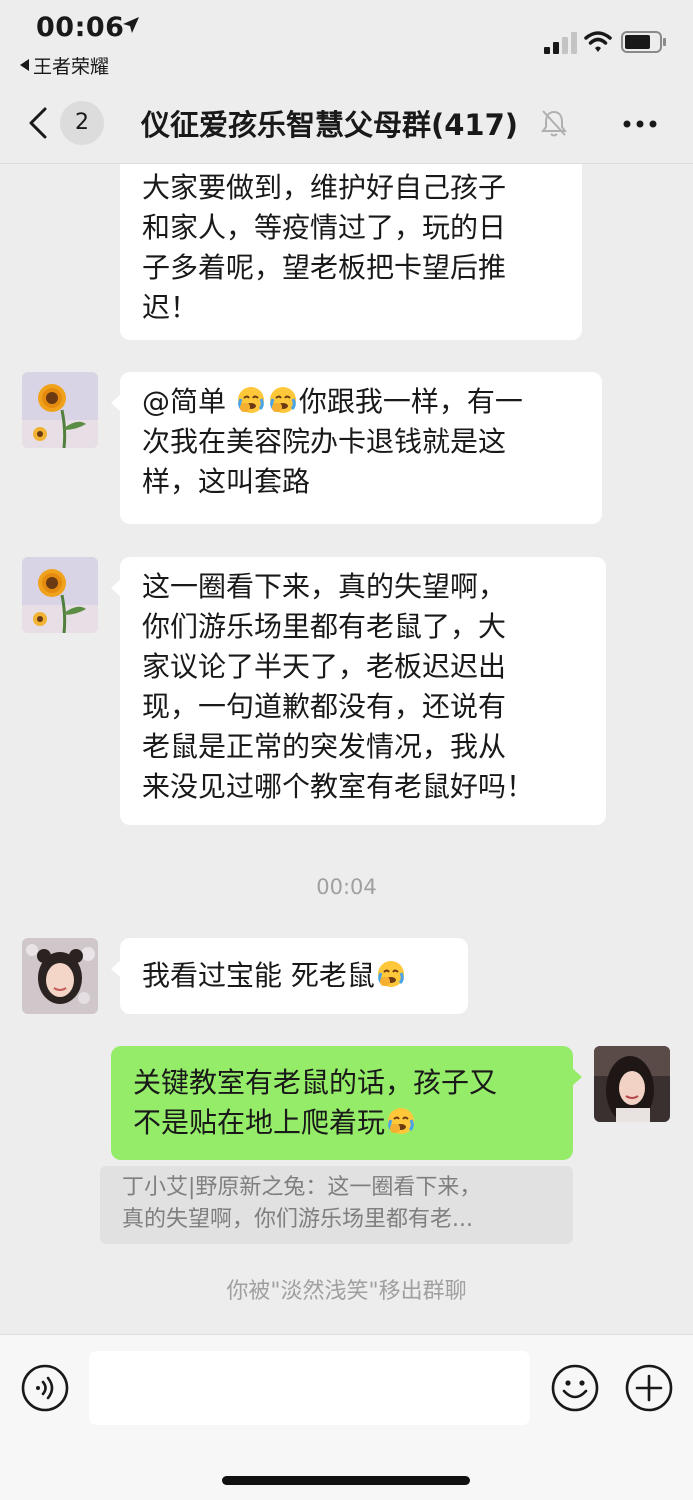 This screenshot has width=693, height=1500. What do you see at coordinates (188, 401) in the screenshot?
I see `mention-text: @简单` at bounding box center [188, 401].